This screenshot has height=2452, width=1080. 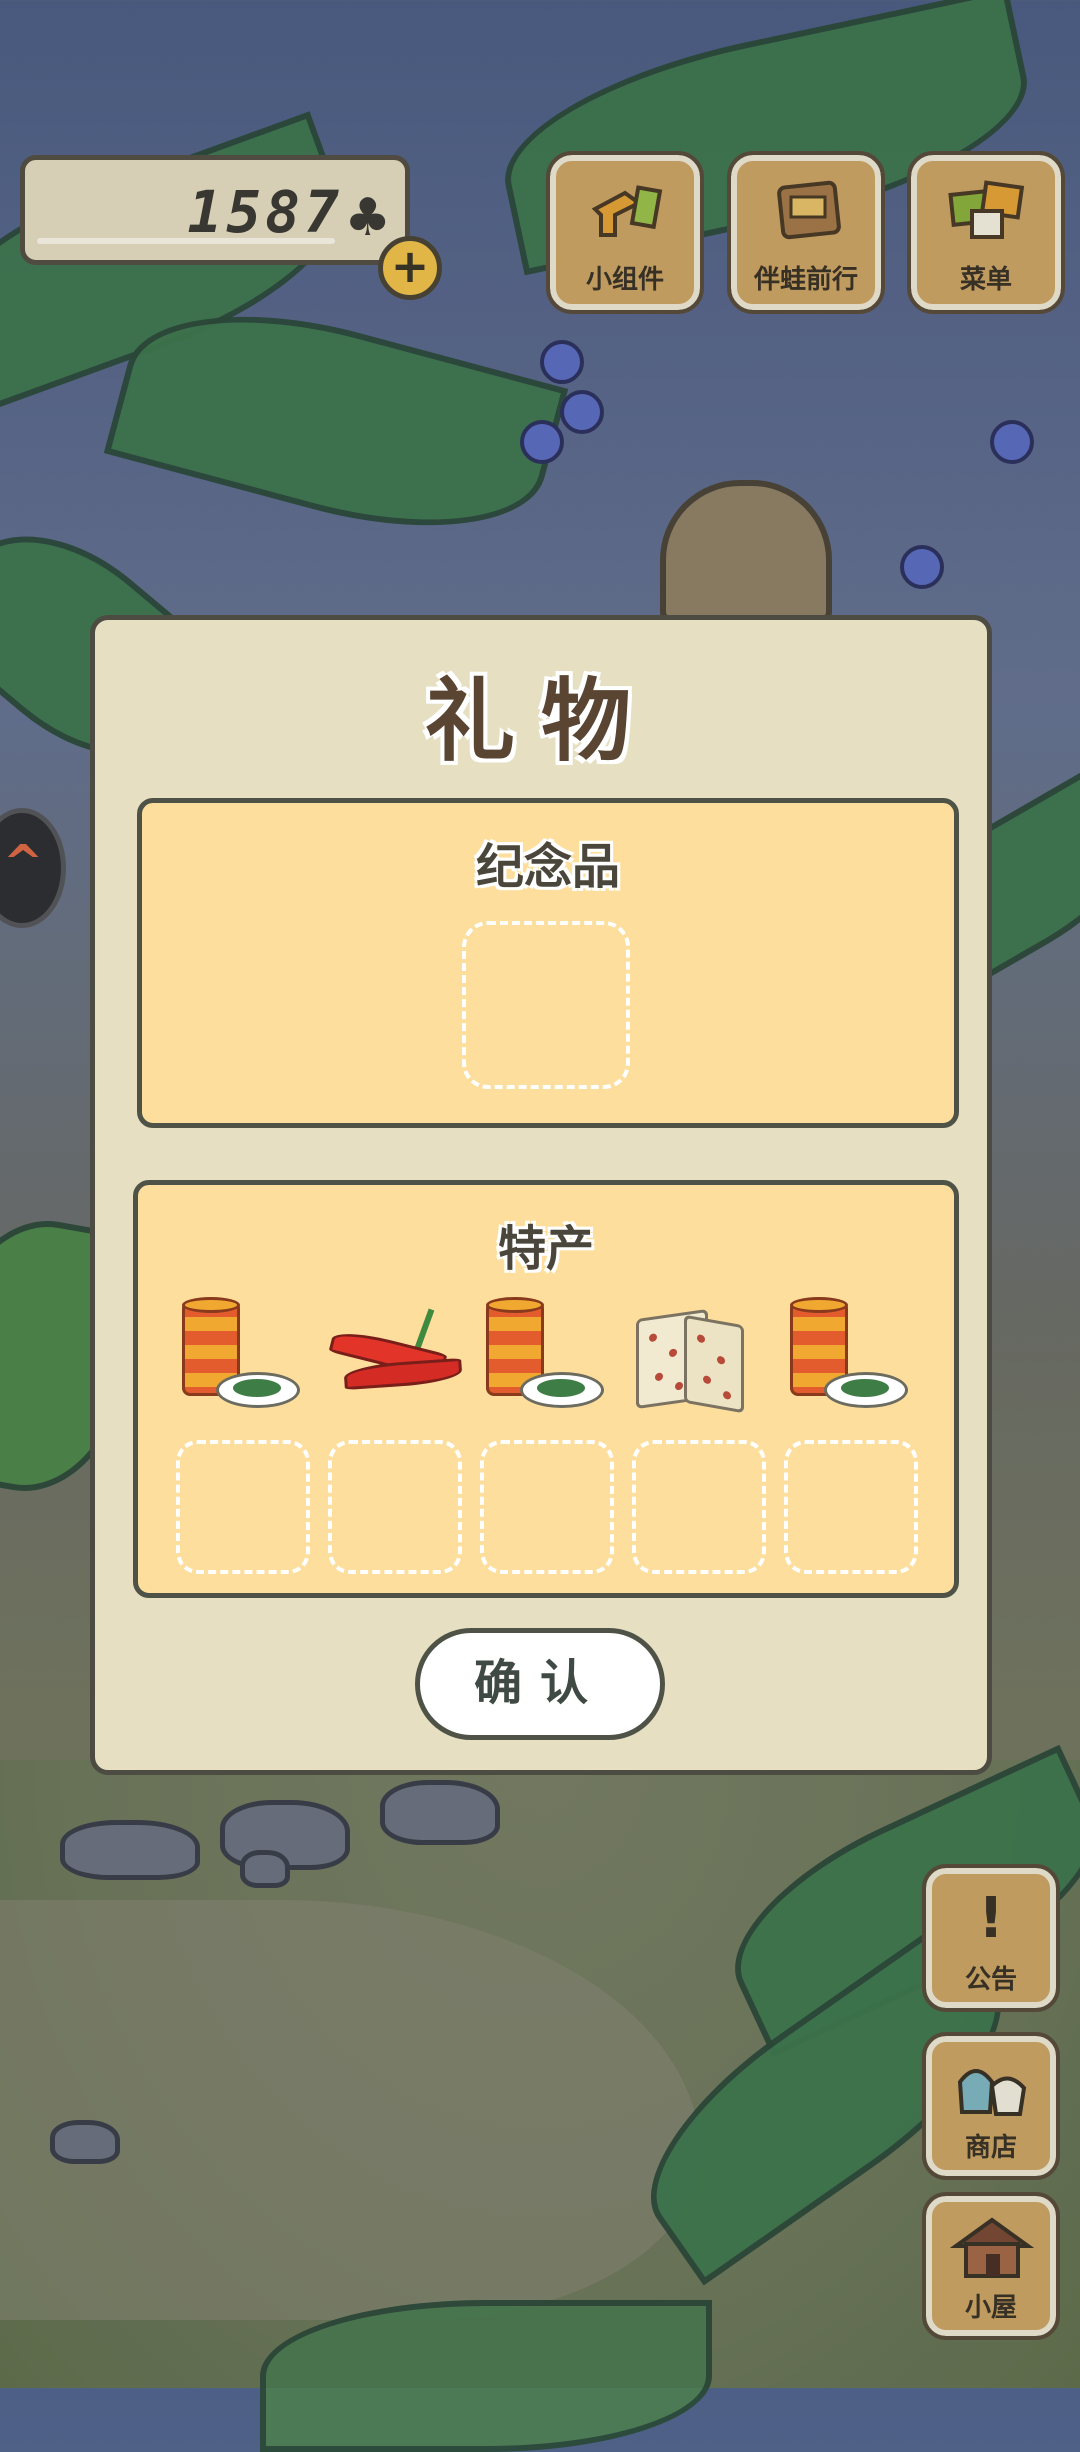 I want to click on specialty-title: 特产, so click(x=545, y=1249).